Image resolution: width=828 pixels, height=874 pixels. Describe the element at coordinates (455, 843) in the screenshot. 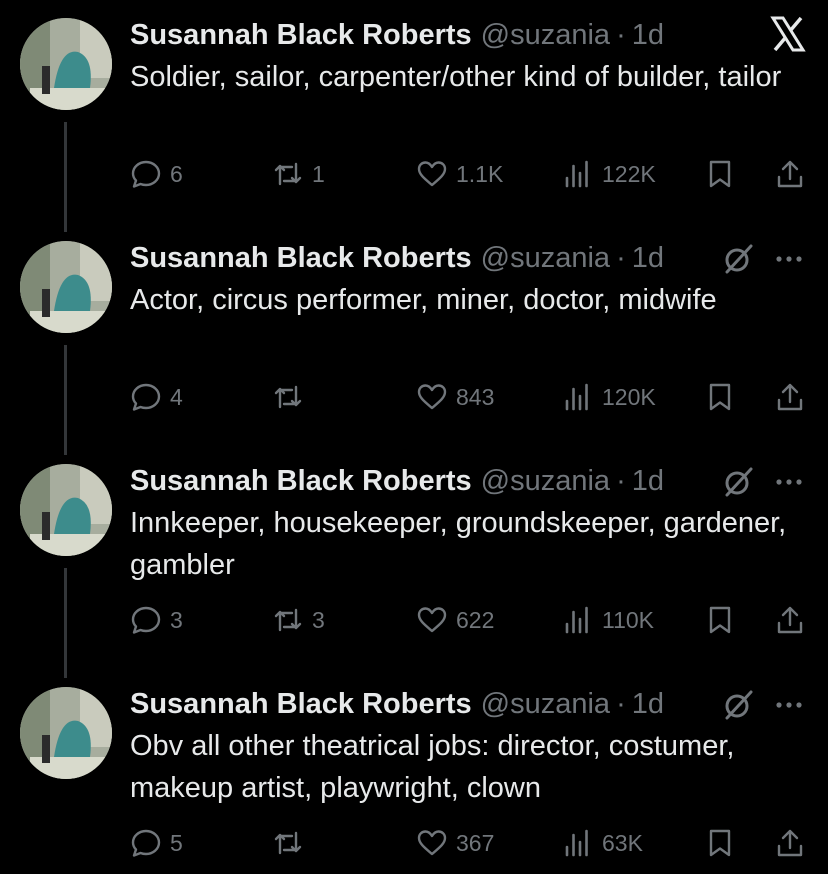

I see `like-button: 367` at that location.